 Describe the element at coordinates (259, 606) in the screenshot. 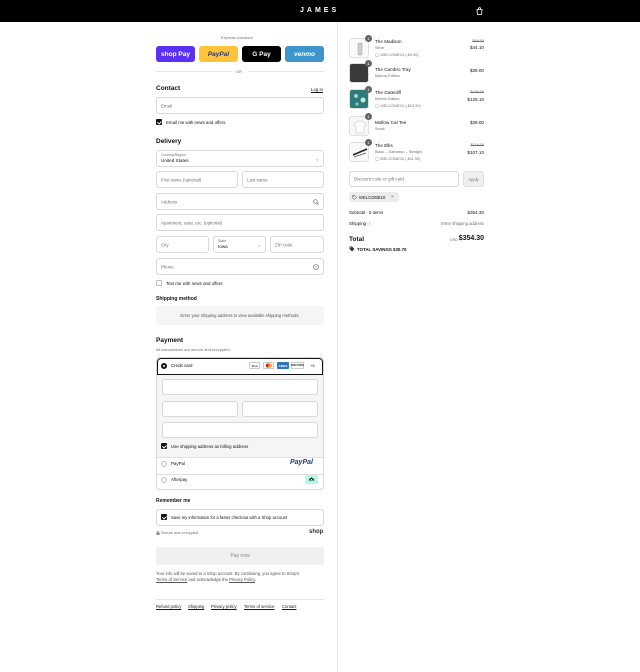

I see `footer-link-terms: Terms of service` at that location.